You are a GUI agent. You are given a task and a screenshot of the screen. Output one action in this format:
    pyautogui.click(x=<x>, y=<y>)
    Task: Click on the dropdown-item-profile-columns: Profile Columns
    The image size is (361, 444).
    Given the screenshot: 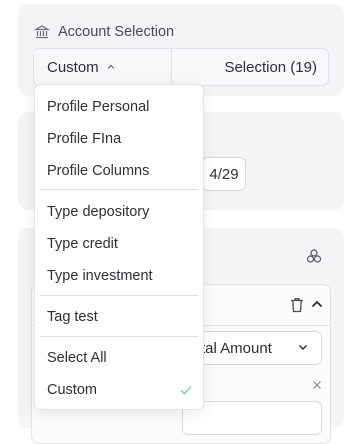 What is the action you would take?
    pyautogui.click(x=120, y=171)
    